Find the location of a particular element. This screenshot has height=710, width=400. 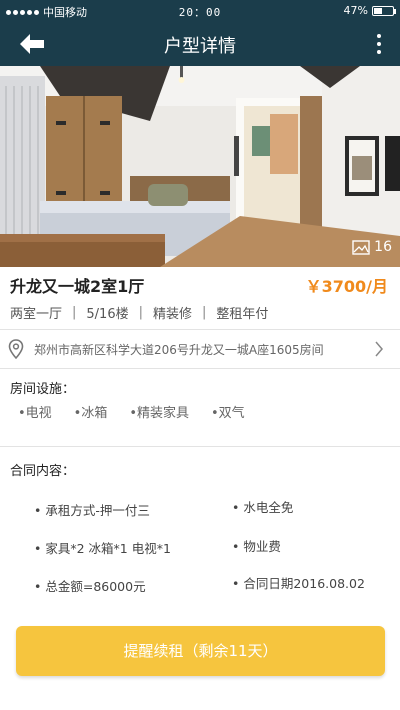

contract-item: • 合同日期2016.08.02 is located at coordinates (298, 583).